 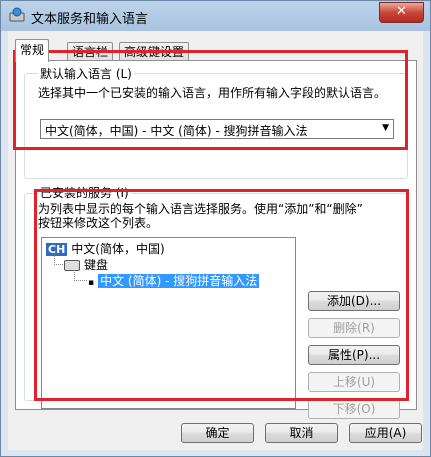 What do you see at coordinates (354, 328) in the screenshot?
I see `remove-button: 删除(R)` at bounding box center [354, 328].